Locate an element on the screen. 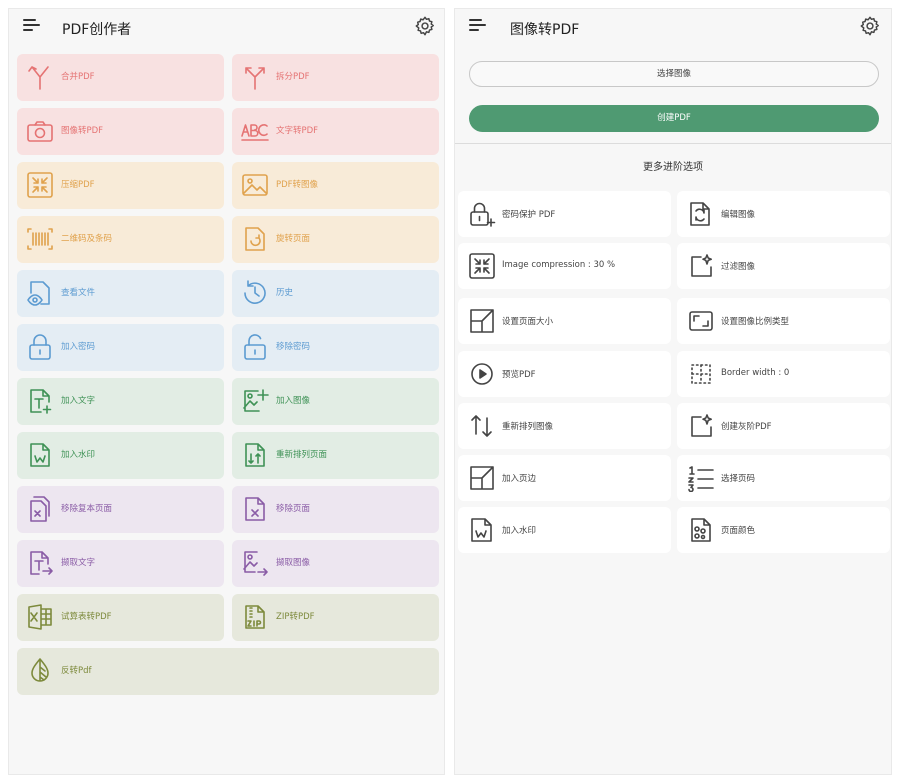 This screenshot has height=783, width=900. tile-image-to-pdf: 图像转PDF is located at coordinates (120, 131).